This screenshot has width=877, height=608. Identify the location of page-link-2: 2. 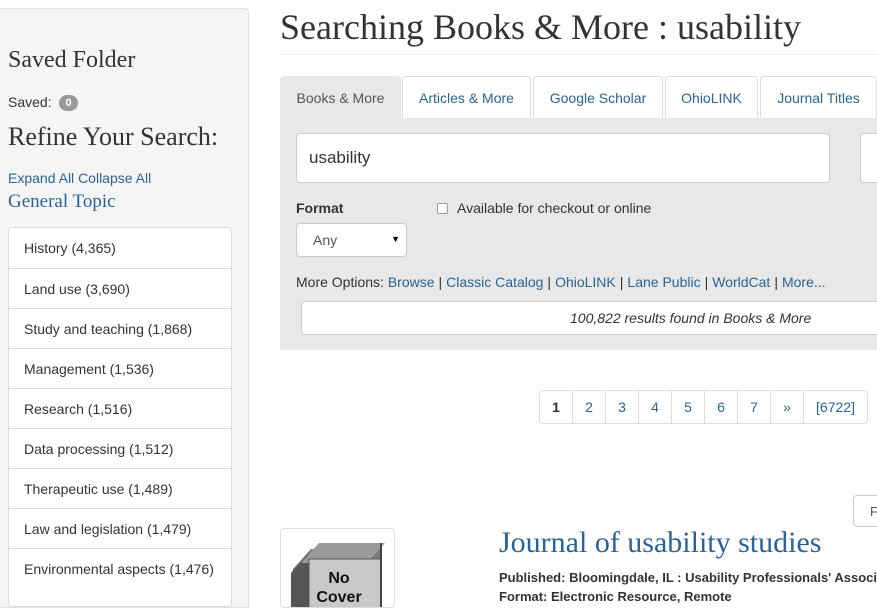
(589, 407).